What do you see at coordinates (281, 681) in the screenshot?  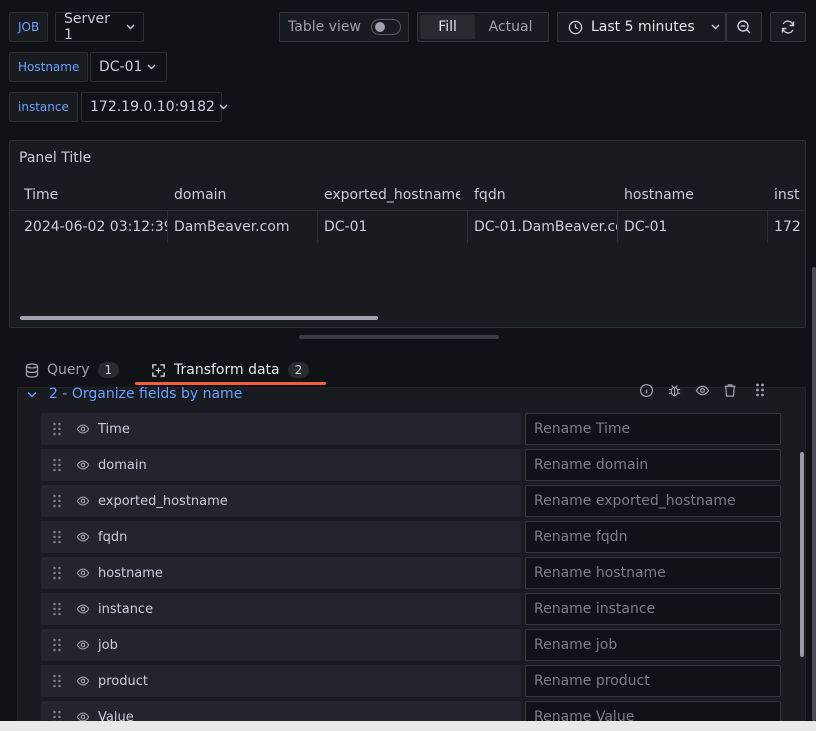 I see `field-row: product` at bounding box center [281, 681].